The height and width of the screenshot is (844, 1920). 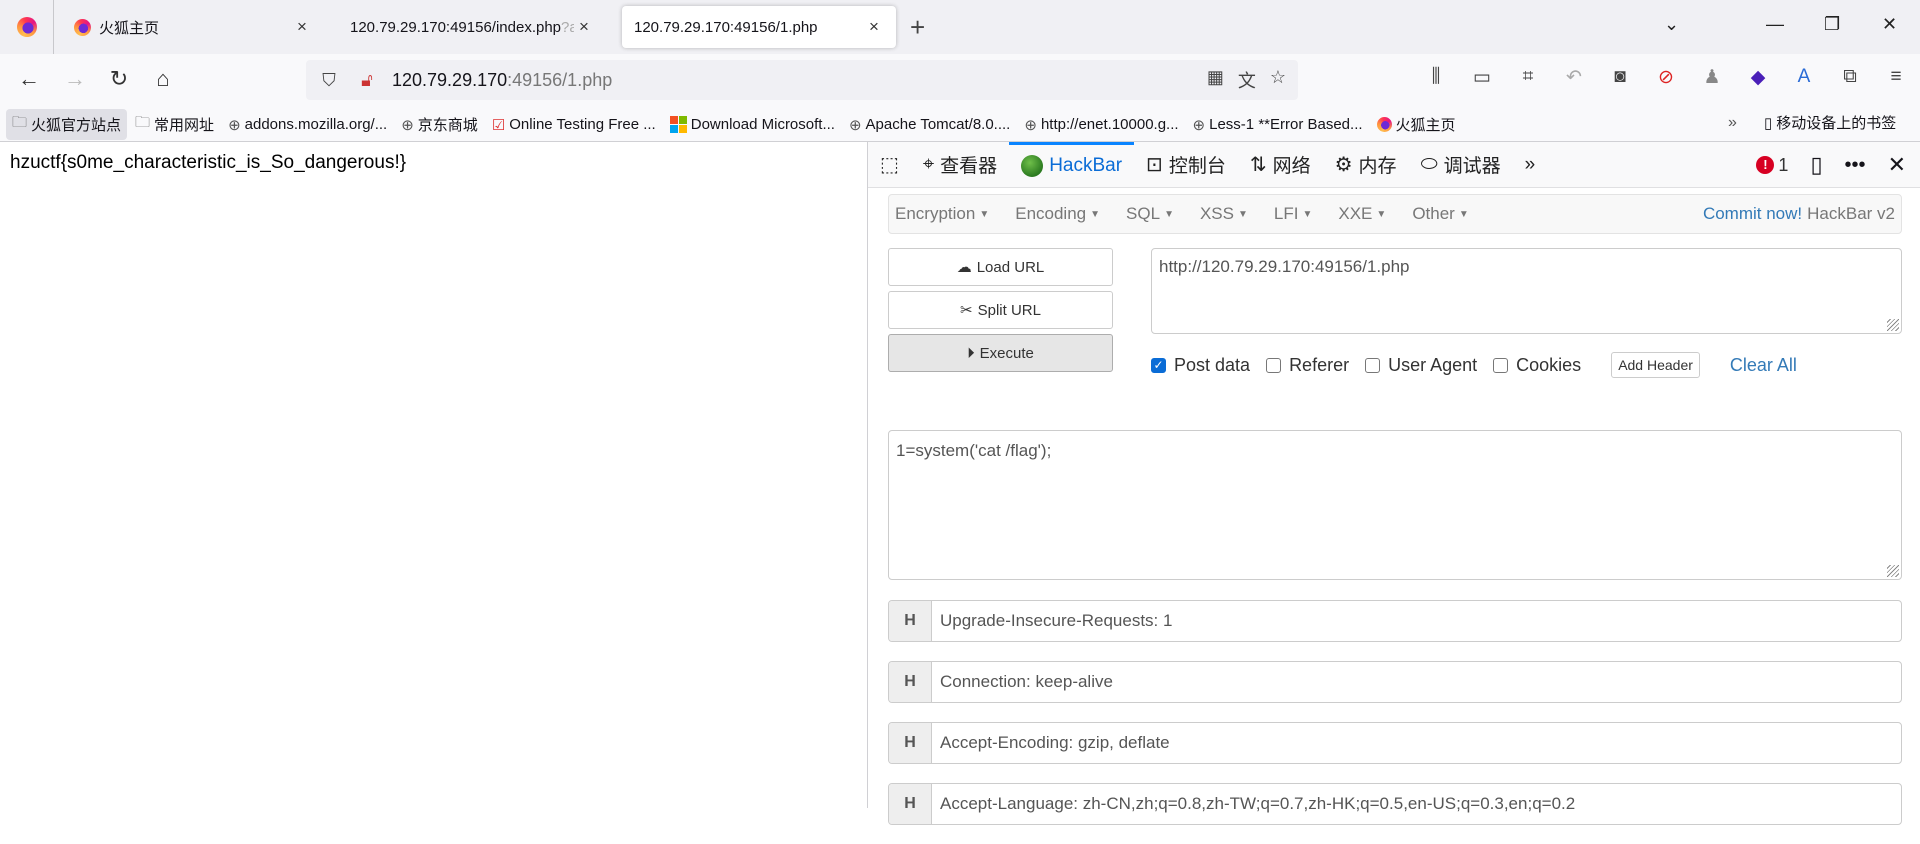 What do you see at coordinates (1307, 365) in the screenshot?
I see `referer-checkbox: Referer` at bounding box center [1307, 365].